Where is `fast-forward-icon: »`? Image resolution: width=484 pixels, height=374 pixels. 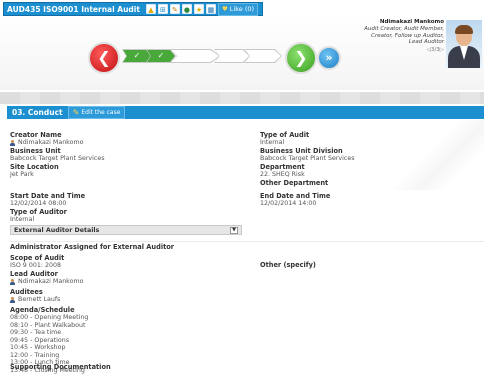
fast-forward-icon: » is located at coordinates (329, 57).